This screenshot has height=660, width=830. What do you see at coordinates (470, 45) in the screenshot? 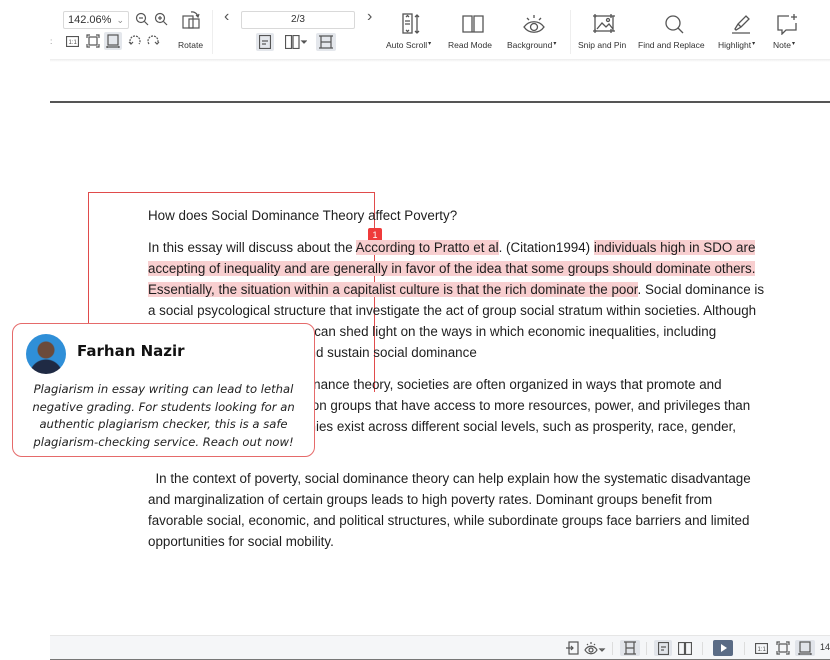
I see `read-mode-button: Read Mode` at bounding box center [470, 45].